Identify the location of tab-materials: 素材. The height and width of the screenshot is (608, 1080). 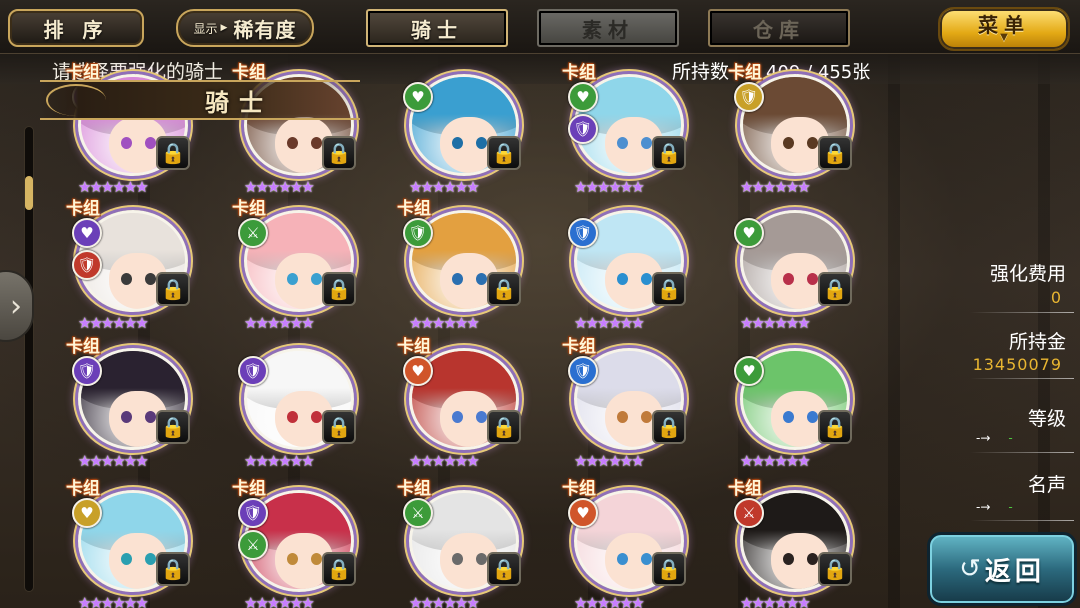
(608, 28).